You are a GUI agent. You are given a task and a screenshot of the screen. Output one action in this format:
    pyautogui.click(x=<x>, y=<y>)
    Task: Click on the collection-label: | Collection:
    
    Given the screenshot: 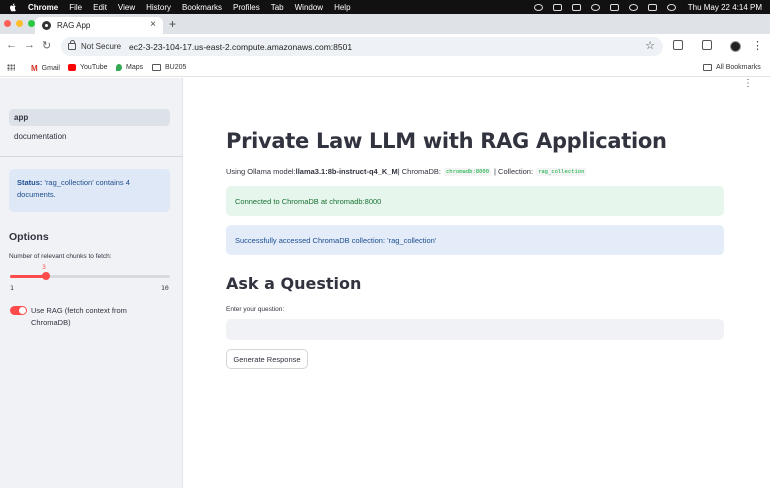 What is the action you would take?
    pyautogui.click(x=514, y=171)
    